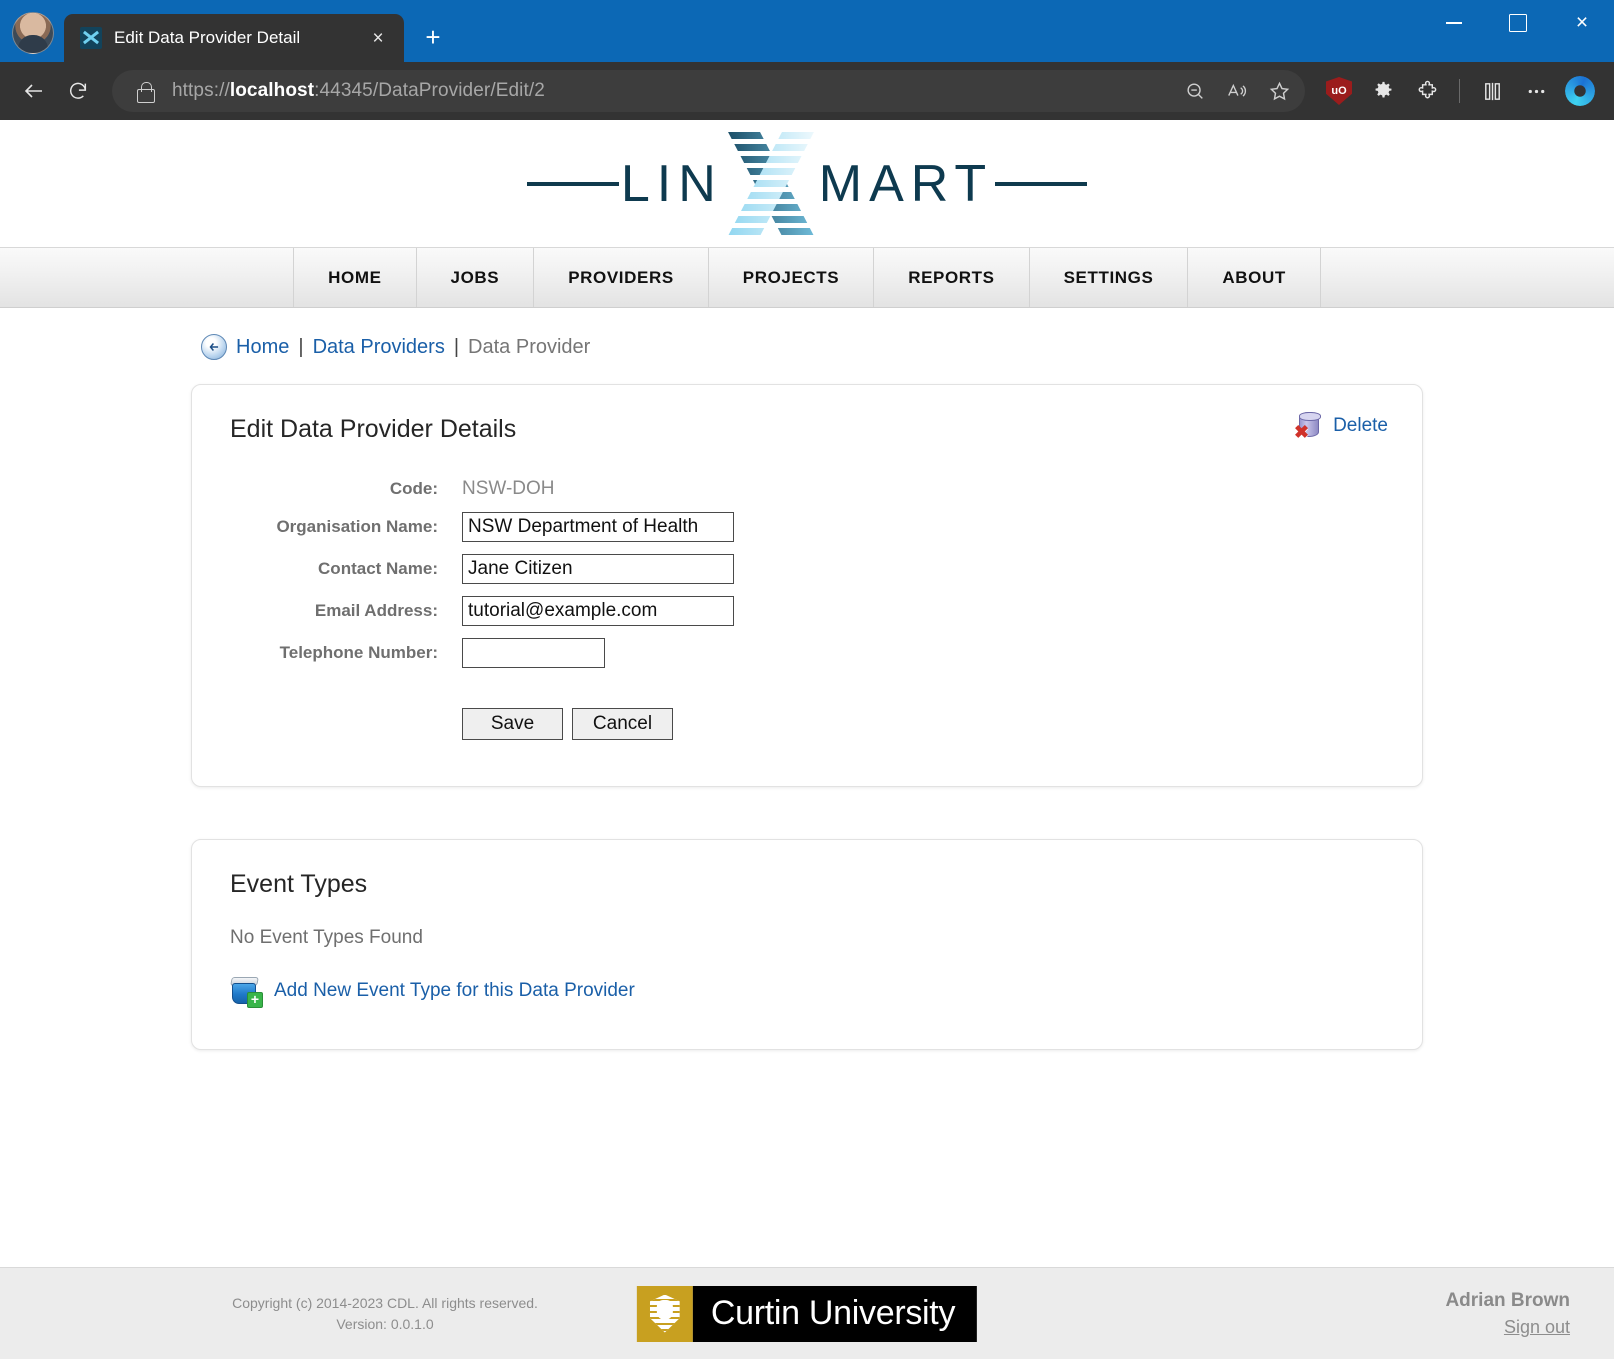 The height and width of the screenshot is (1359, 1614). I want to click on email-address-input, so click(598, 611).